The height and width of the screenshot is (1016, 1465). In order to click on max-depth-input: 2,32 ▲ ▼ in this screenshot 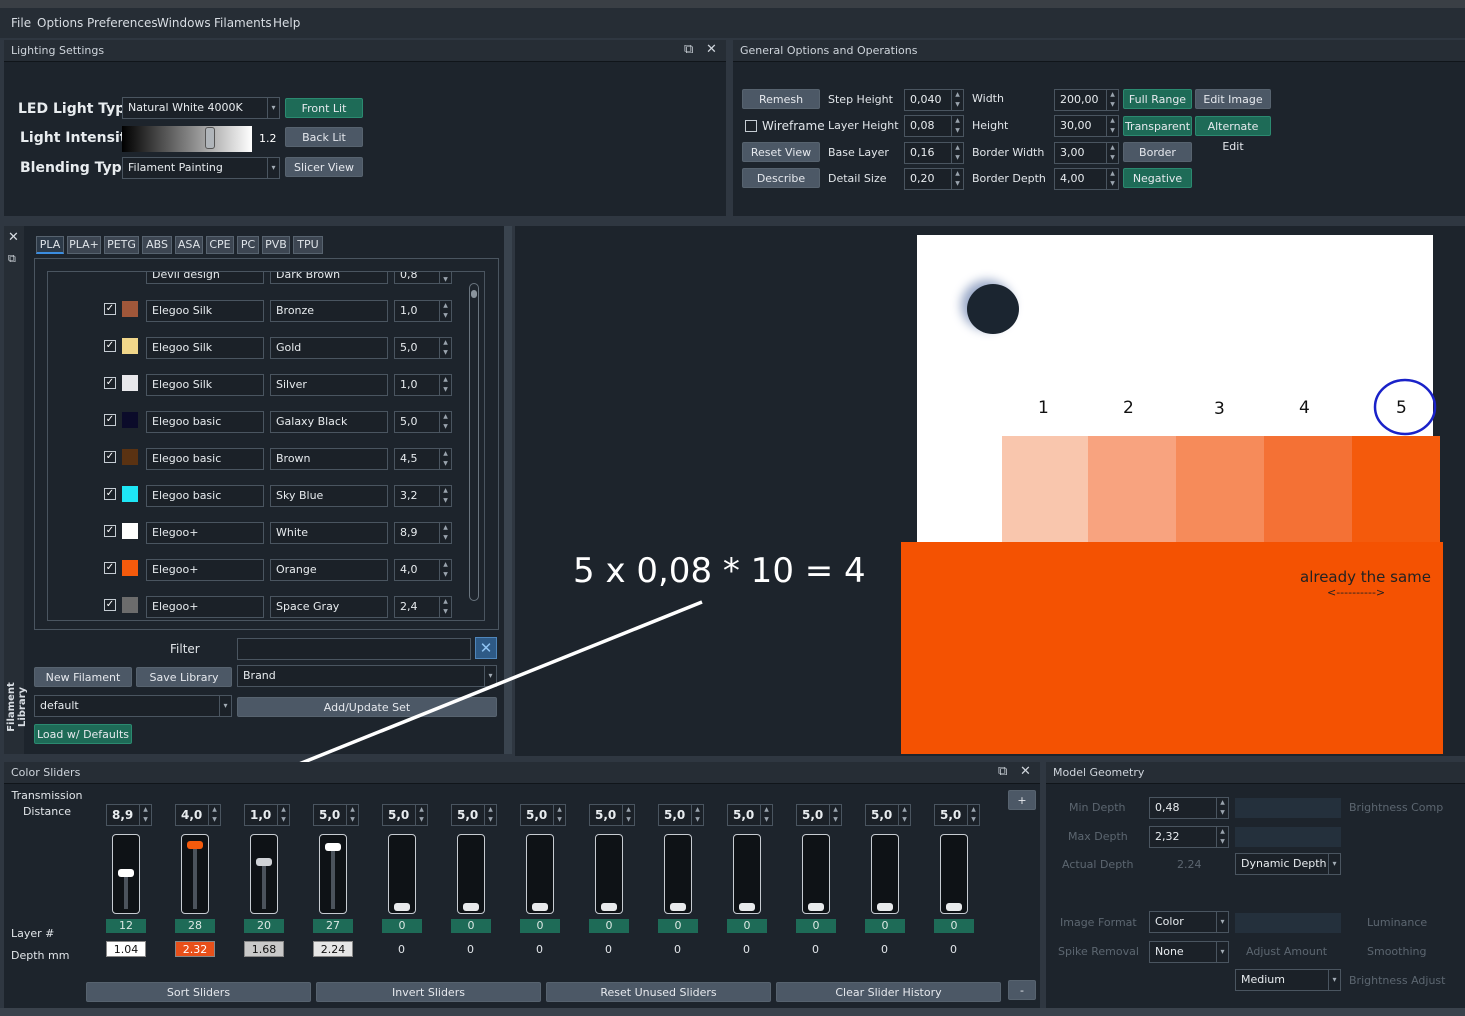, I will do `click(1189, 837)`.